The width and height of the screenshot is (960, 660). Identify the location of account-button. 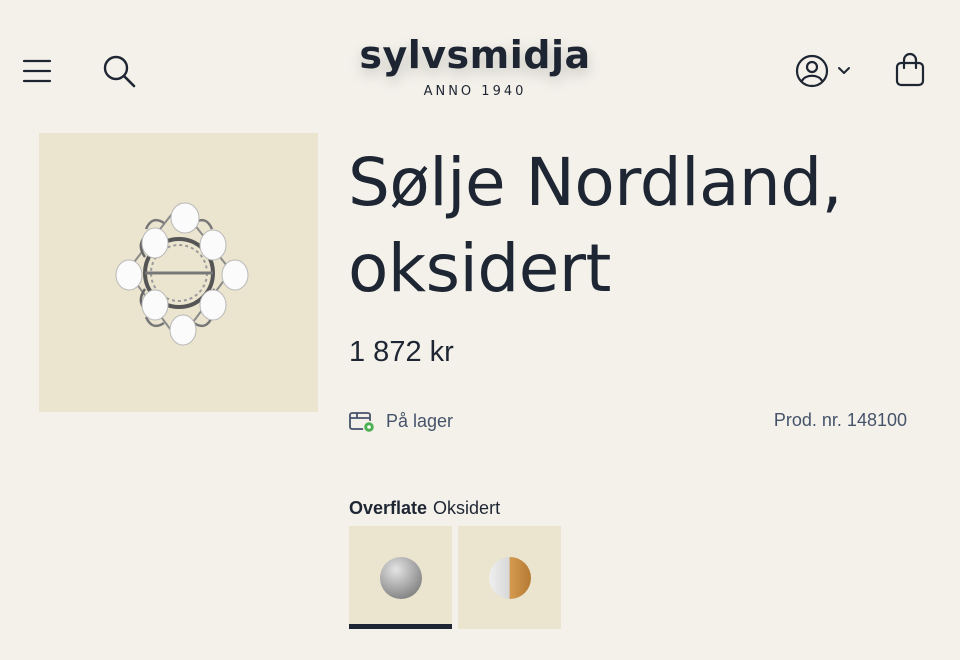
(823, 71).